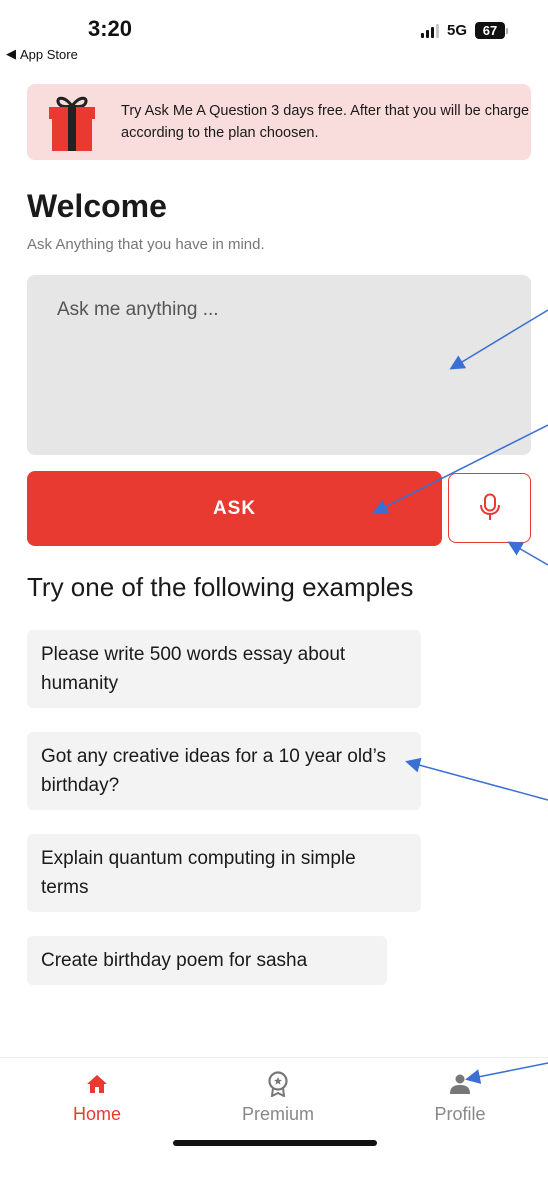  I want to click on annotation-arrow-mic, so click(527, 553).